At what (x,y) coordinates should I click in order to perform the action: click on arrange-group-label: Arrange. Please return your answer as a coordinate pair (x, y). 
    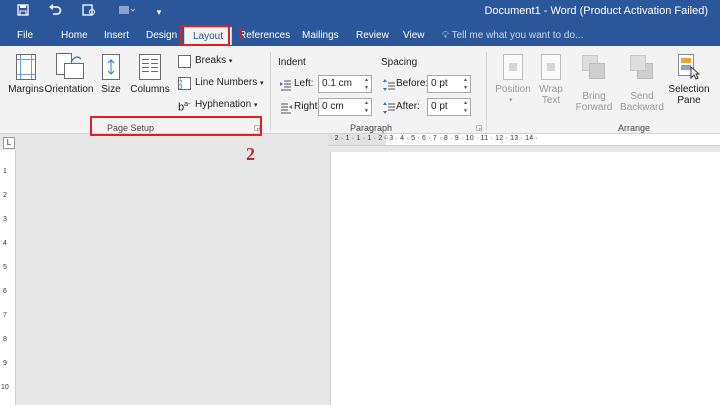
    Looking at the image, I should click on (634, 128).